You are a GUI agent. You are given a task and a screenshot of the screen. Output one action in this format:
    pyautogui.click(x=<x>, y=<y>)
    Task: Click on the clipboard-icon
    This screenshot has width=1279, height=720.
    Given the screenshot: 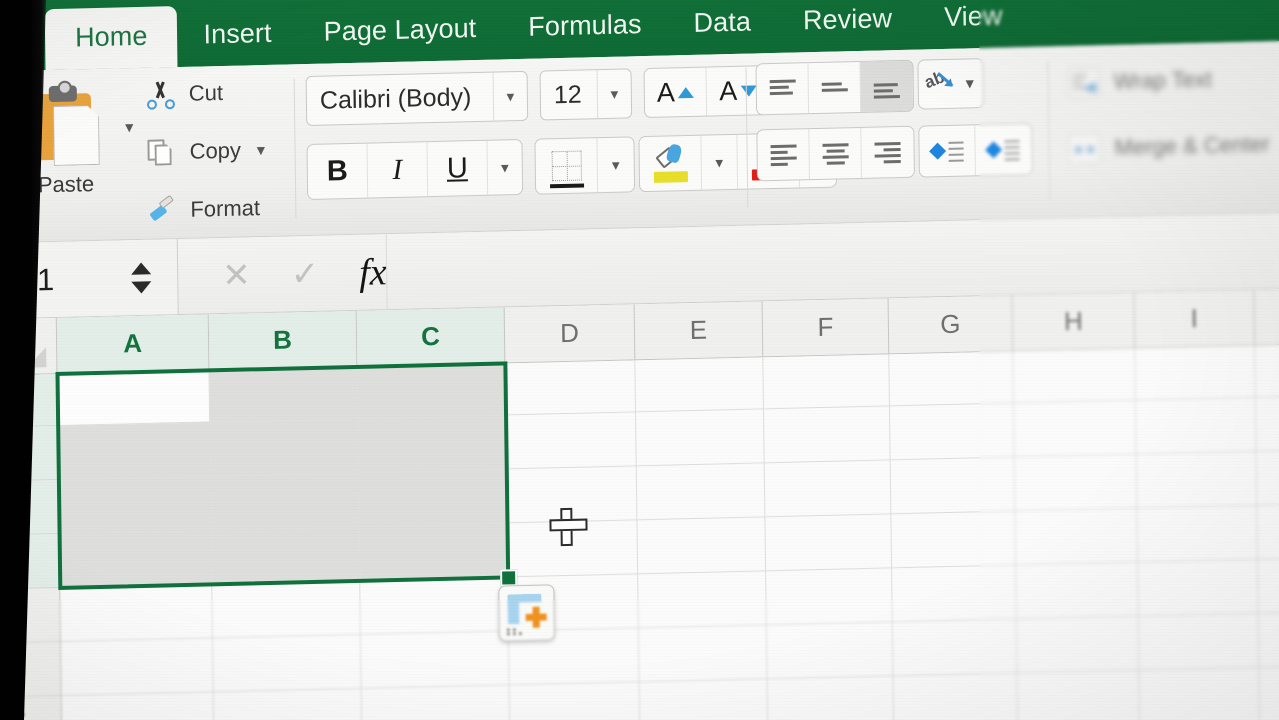 What is the action you would take?
    pyautogui.click(x=65, y=125)
    